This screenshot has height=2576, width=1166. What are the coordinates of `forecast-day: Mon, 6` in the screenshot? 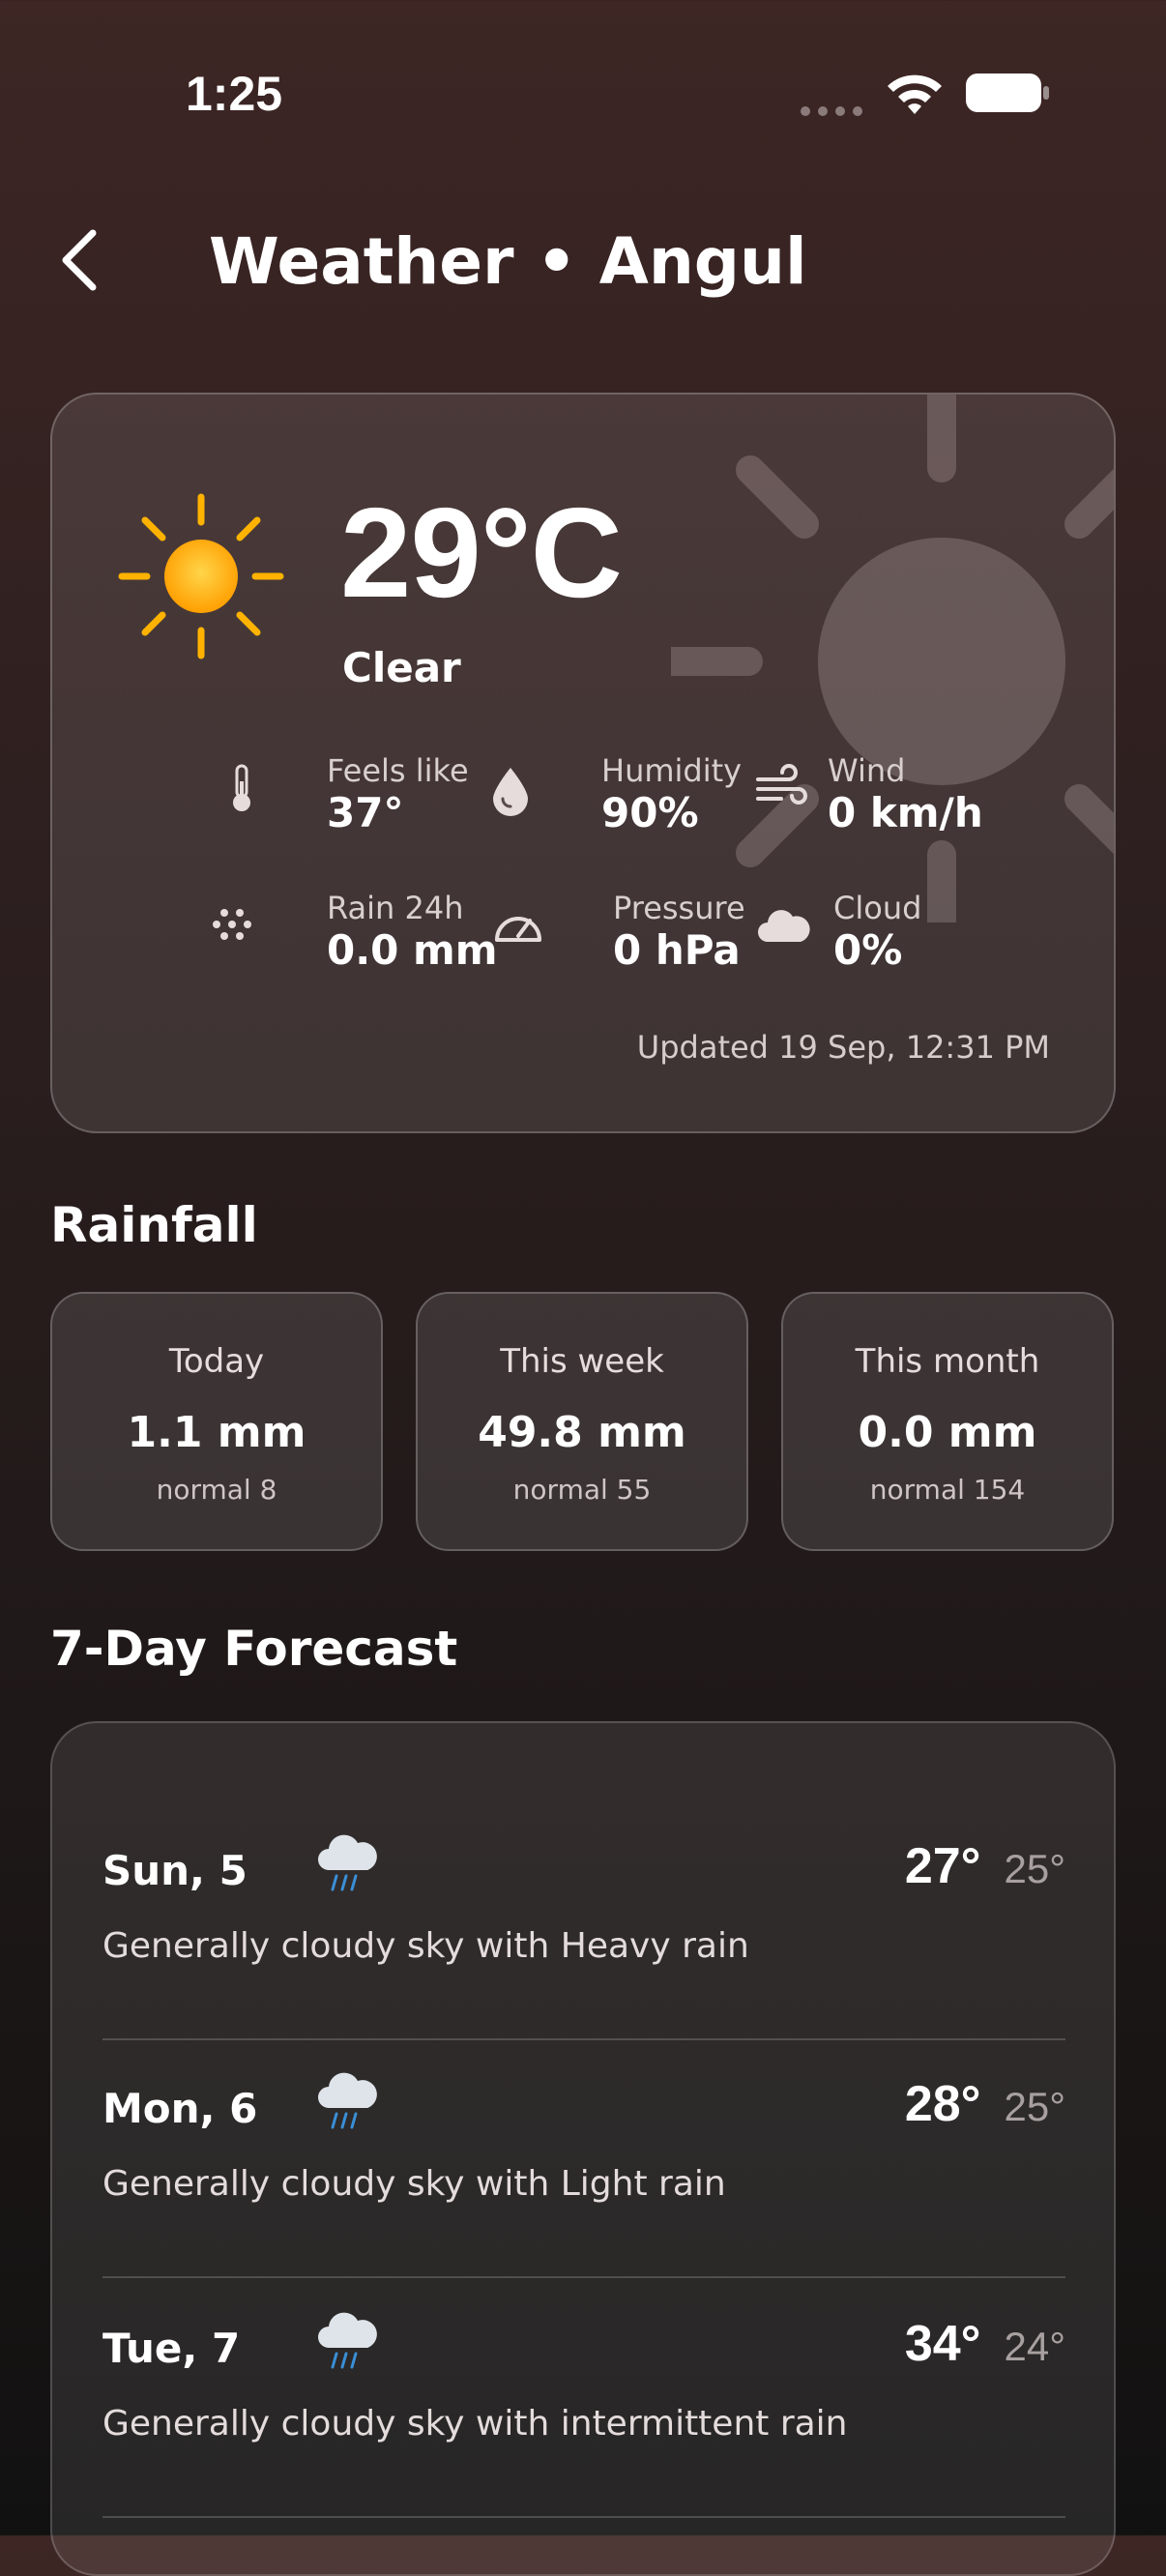 It's located at (180, 2108).